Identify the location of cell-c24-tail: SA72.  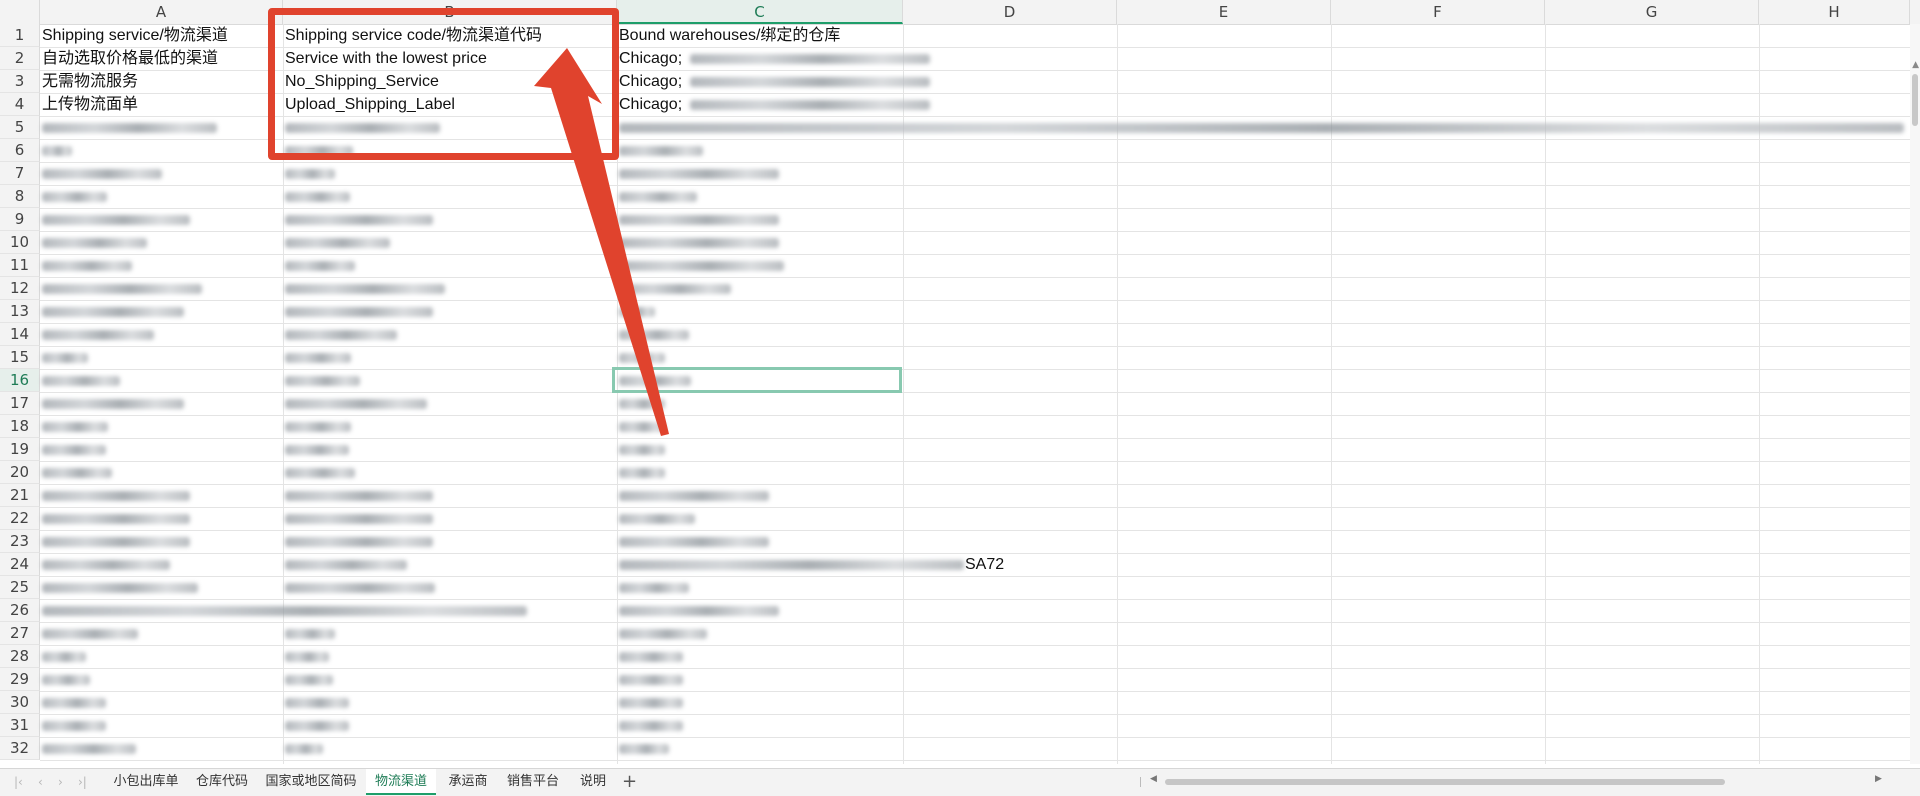
(984, 564).